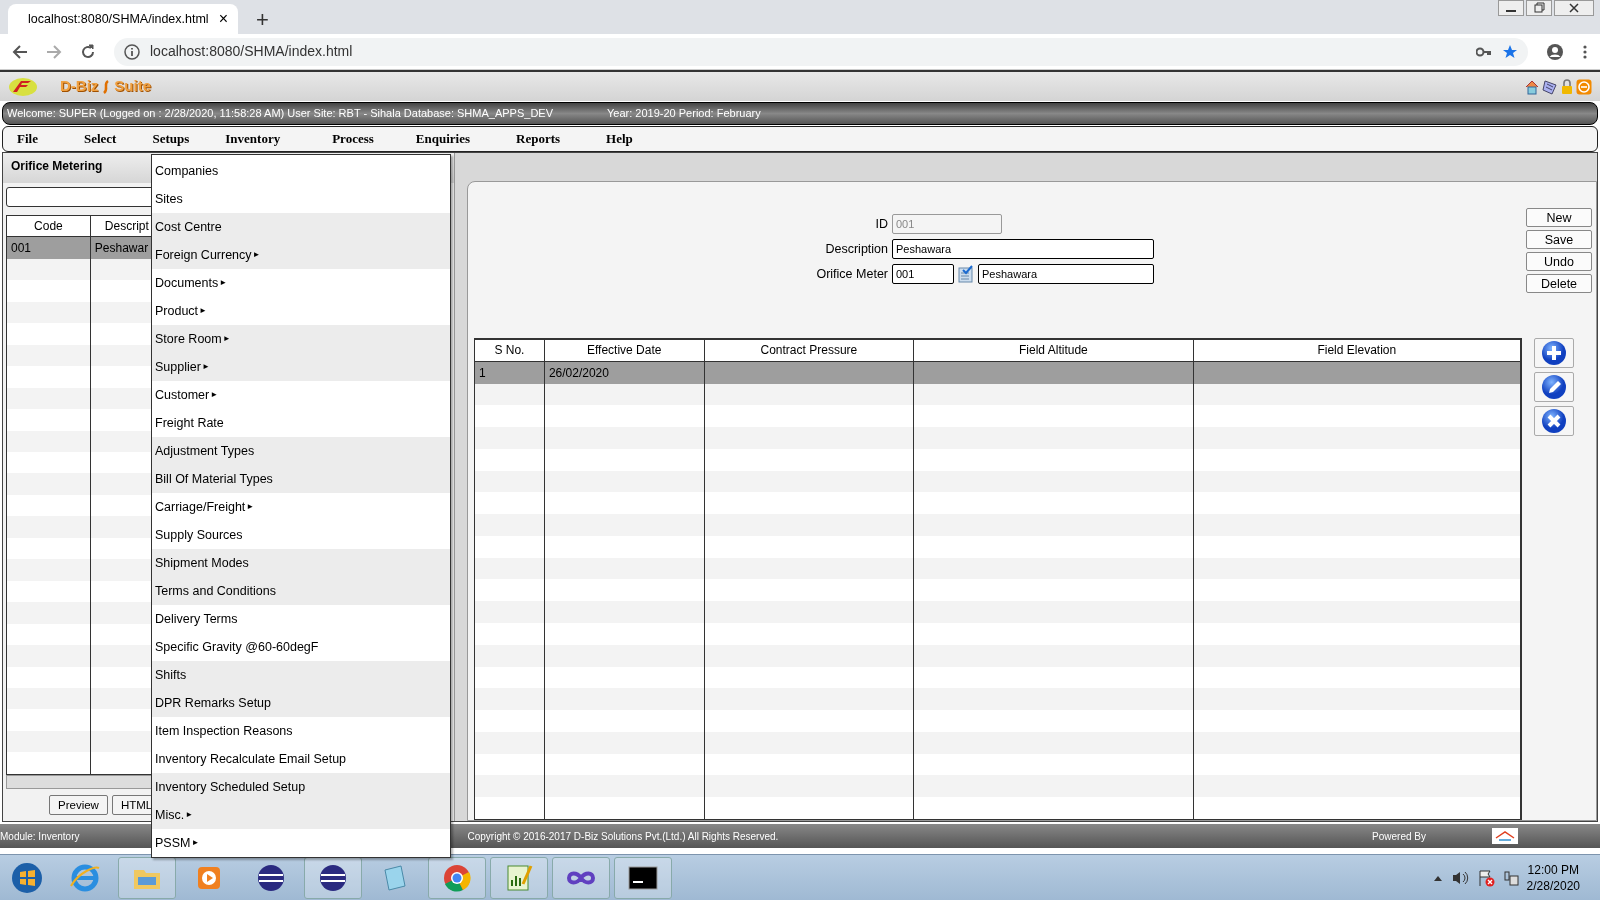  Describe the element at coordinates (856, 249) in the screenshot. I see `field-label: Description` at that location.